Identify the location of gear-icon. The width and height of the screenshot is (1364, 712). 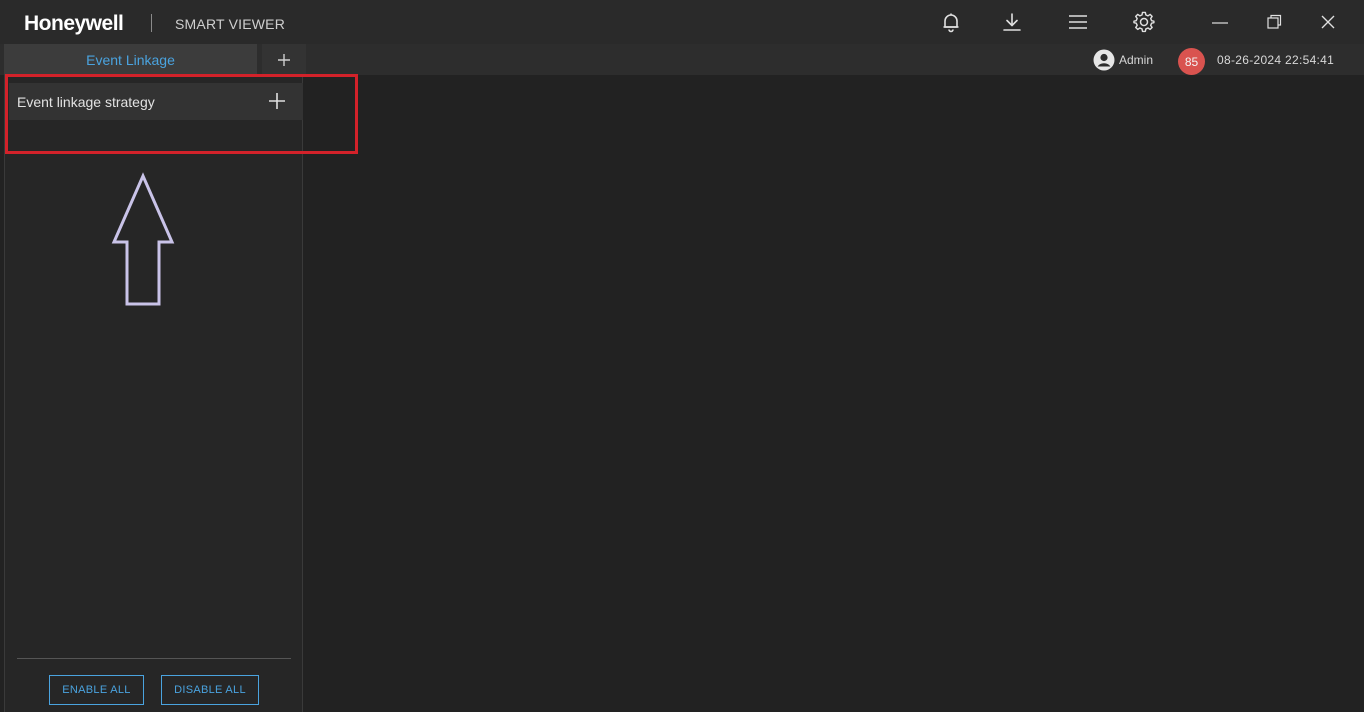
(1144, 22).